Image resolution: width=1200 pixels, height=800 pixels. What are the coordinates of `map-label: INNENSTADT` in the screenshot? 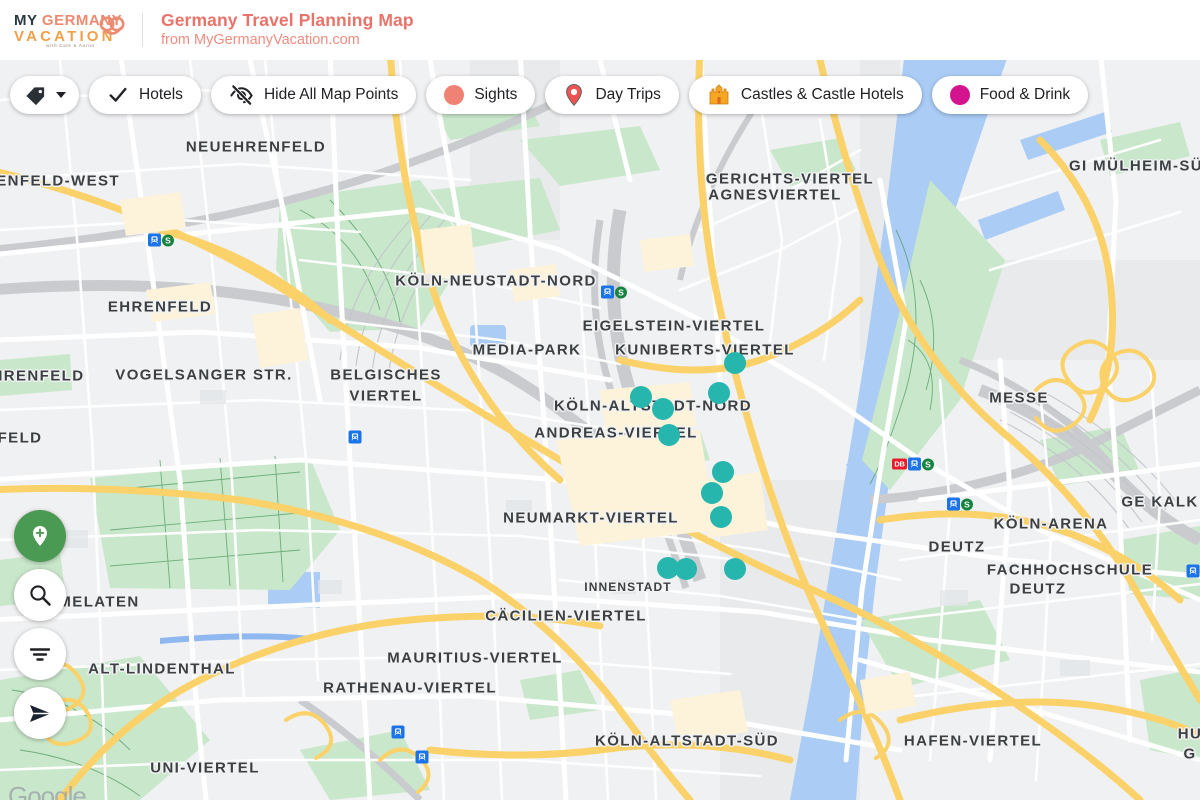 It's located at (628, 587).